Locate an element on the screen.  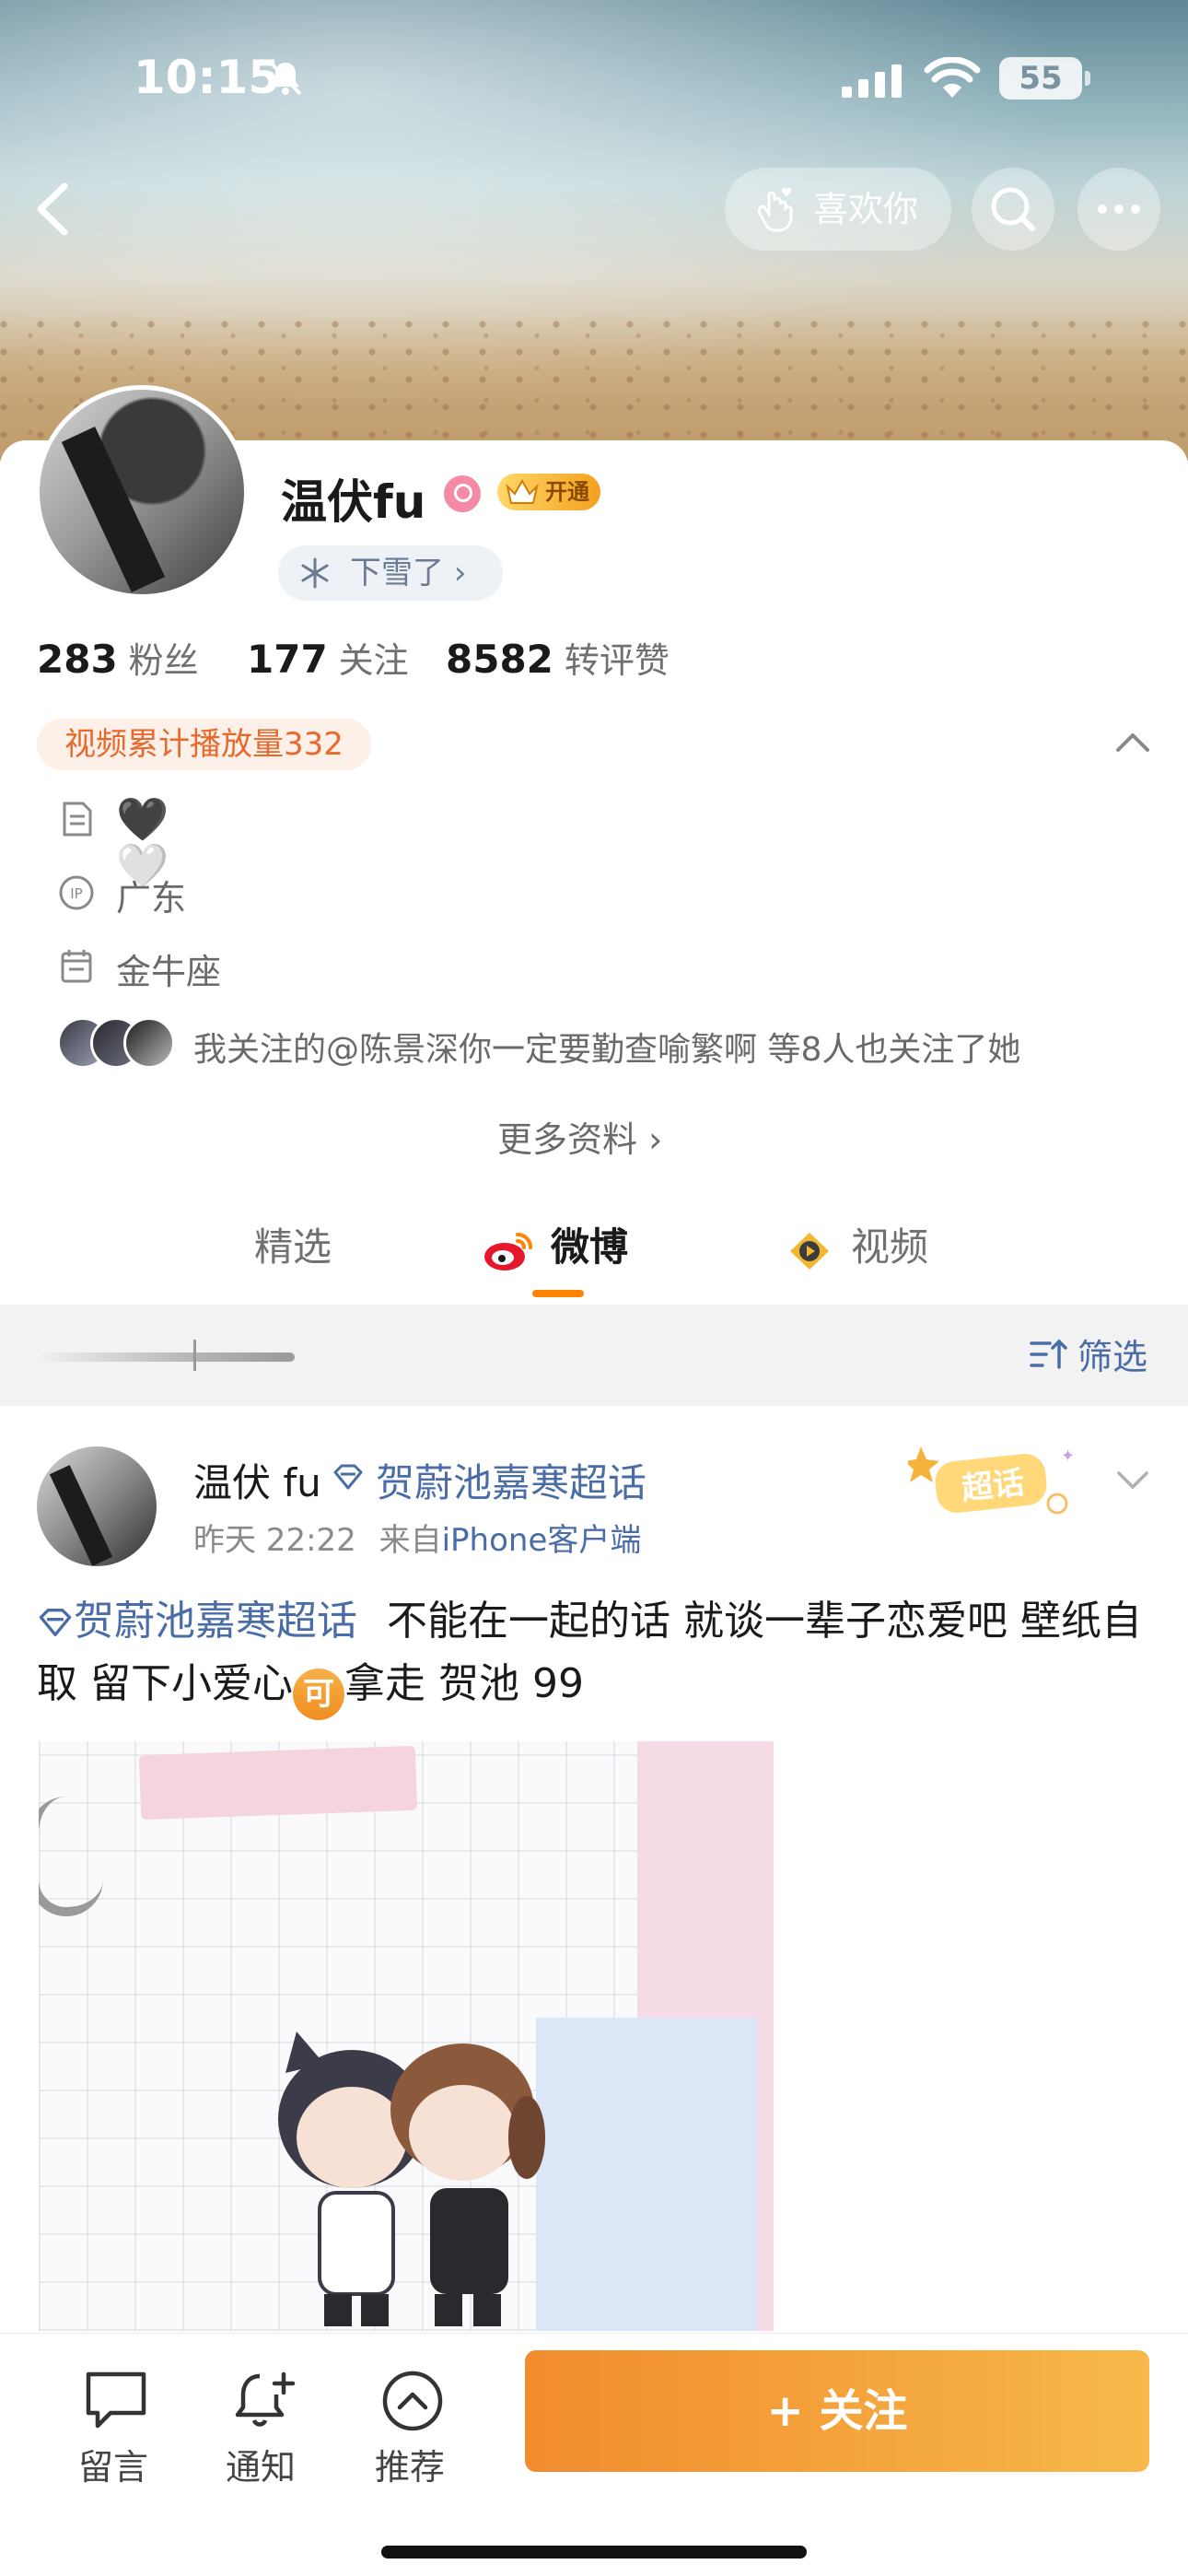
stat-fans-value: 283 is located at coordinates (77, 659).